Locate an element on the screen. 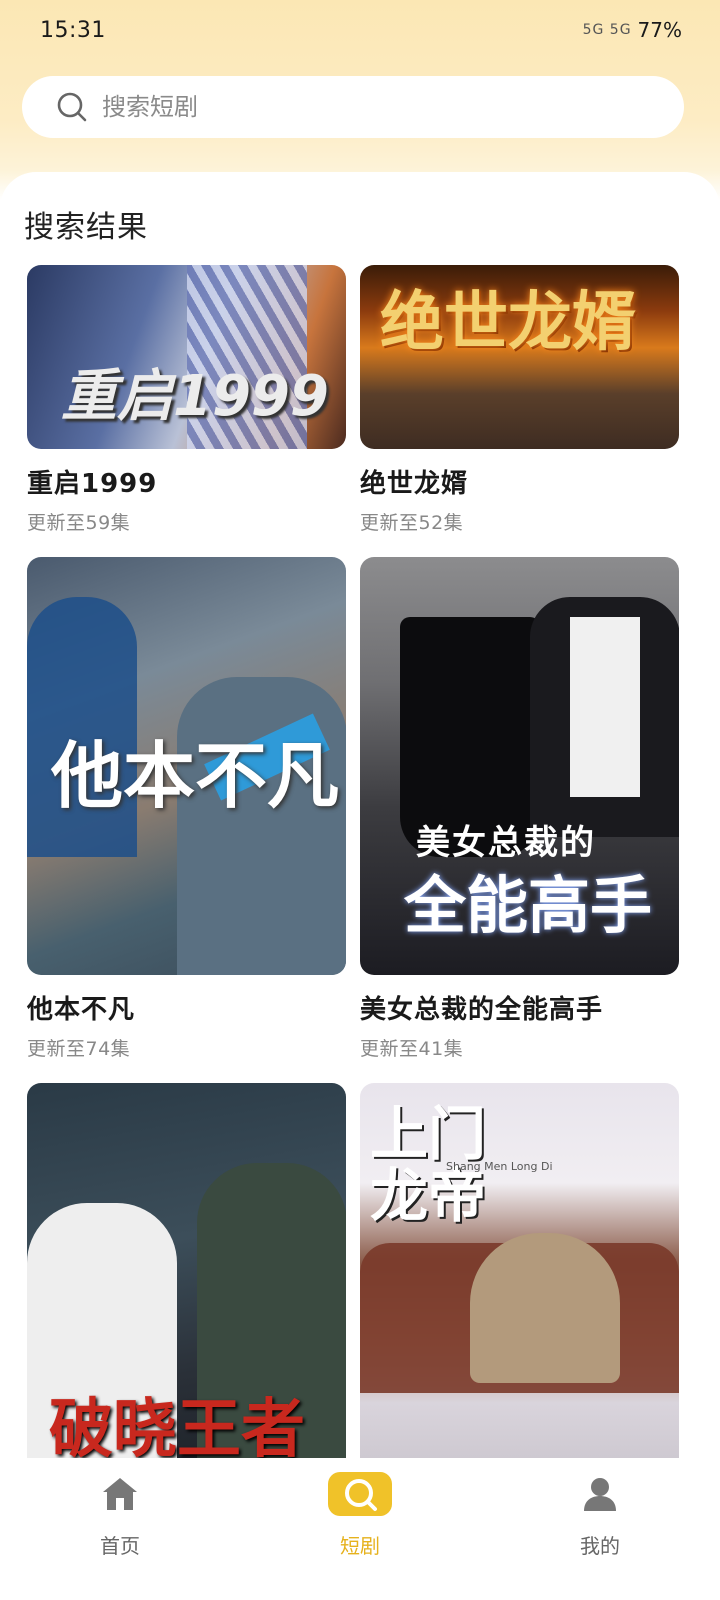 This screenshot has width=720, height=1600. episode-status: 更新至41集 is located at coordinates (412, 1049).